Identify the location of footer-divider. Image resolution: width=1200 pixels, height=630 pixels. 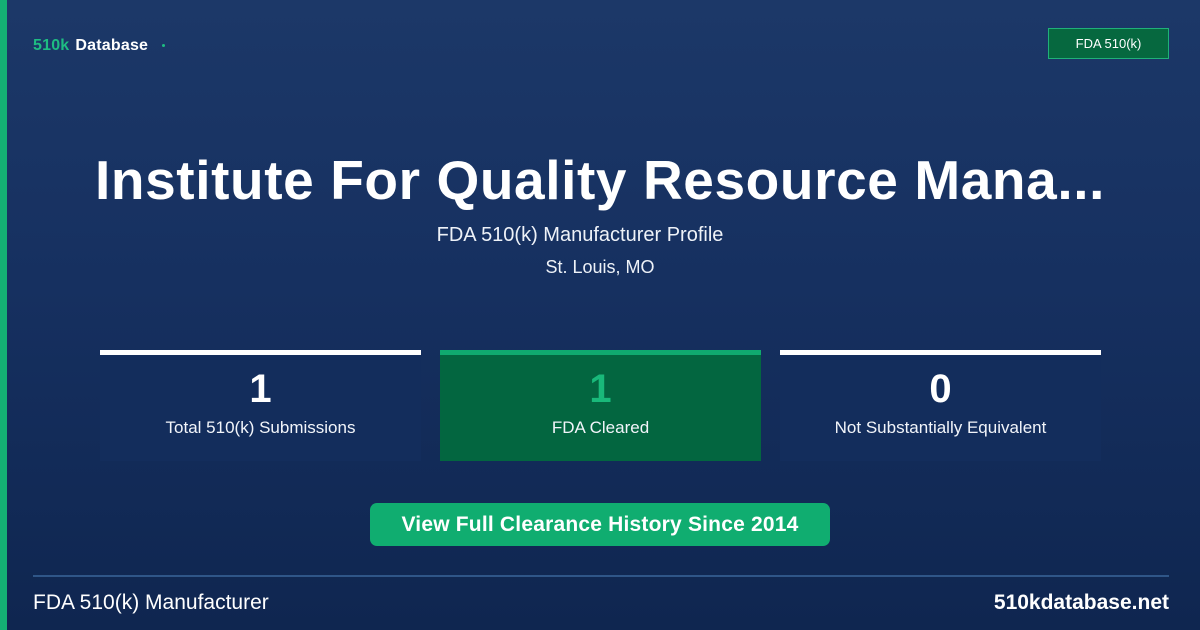
(601, 576).